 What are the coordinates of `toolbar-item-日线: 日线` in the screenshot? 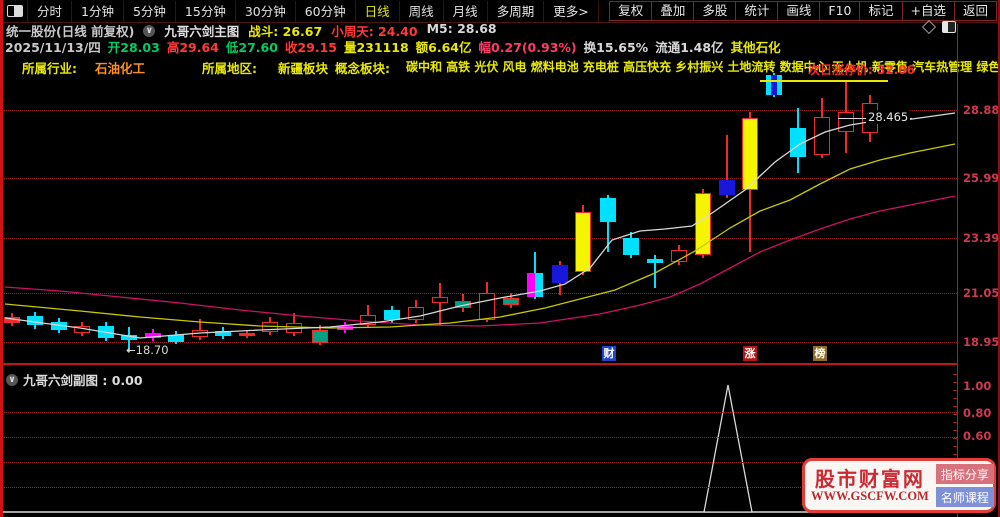 It's located at (378, 11).